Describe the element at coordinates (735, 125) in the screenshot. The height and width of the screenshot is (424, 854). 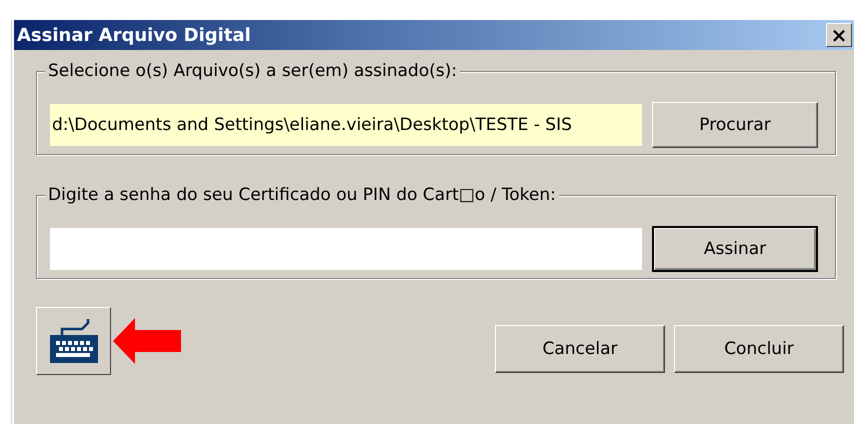
I see `browse-button: Procurar` at that location.